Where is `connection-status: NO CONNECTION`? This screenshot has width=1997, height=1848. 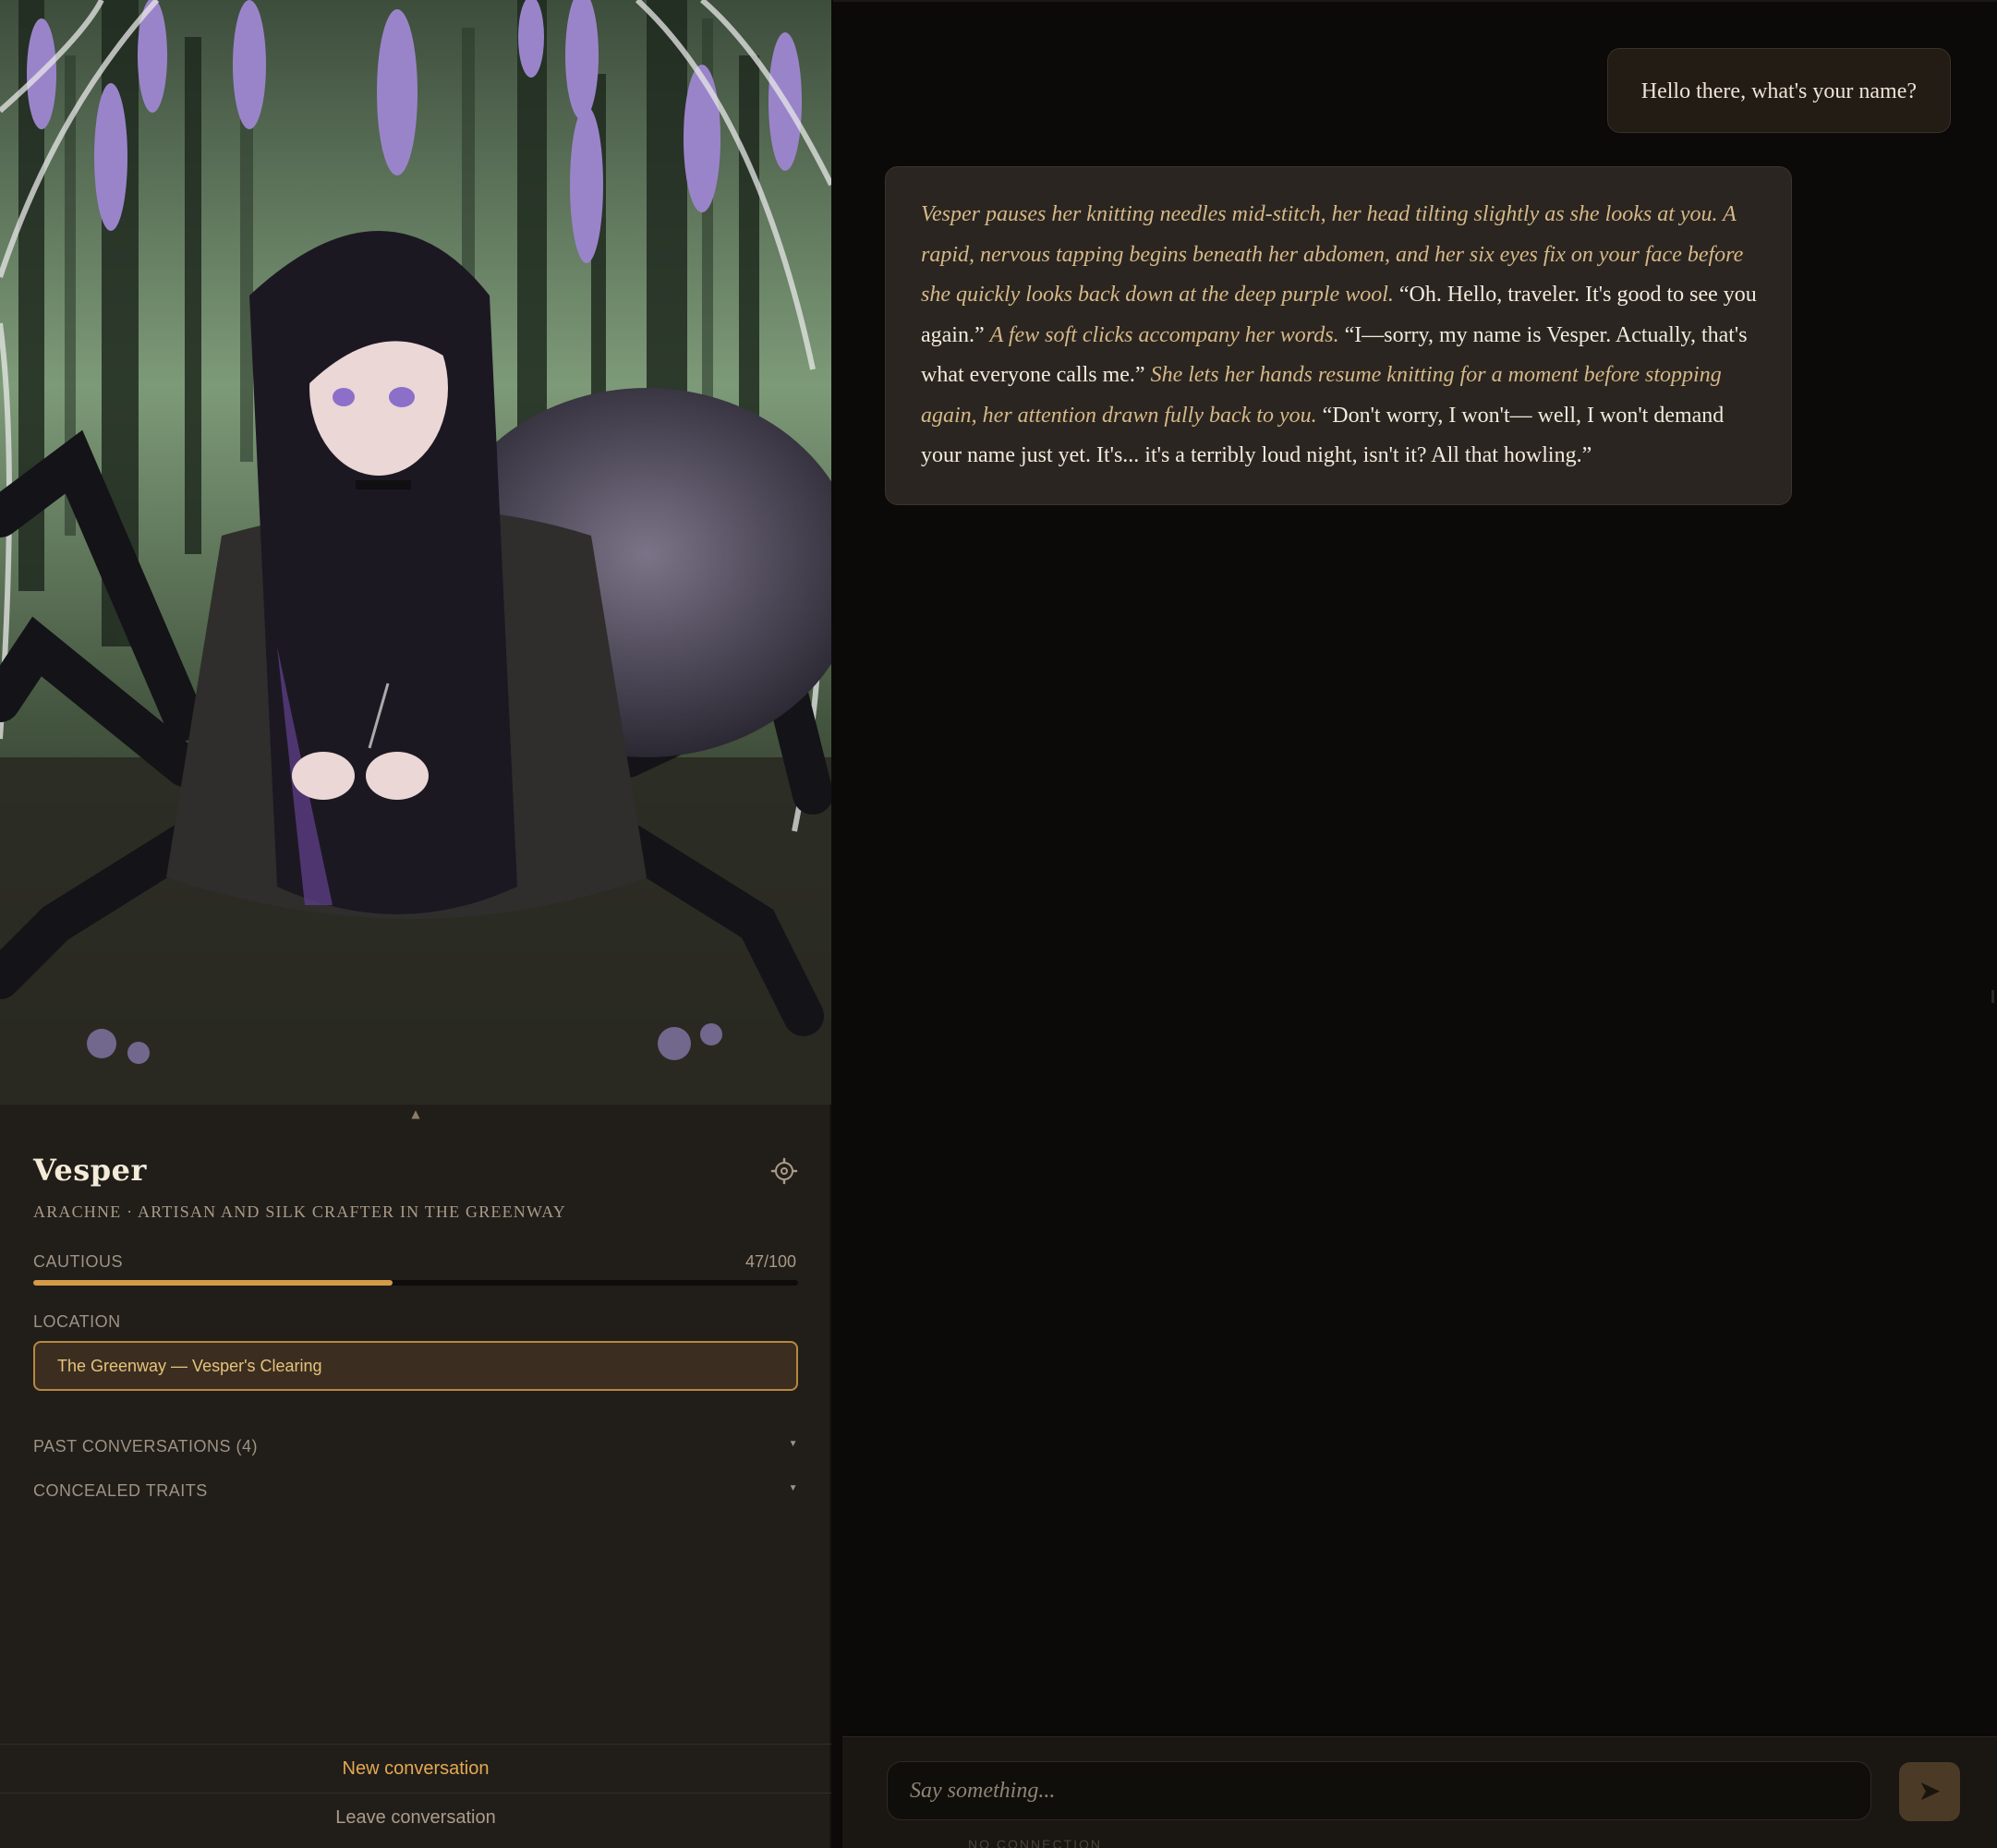 connection-status: NO CONNECTION is located at coordinates (1035, 1843).